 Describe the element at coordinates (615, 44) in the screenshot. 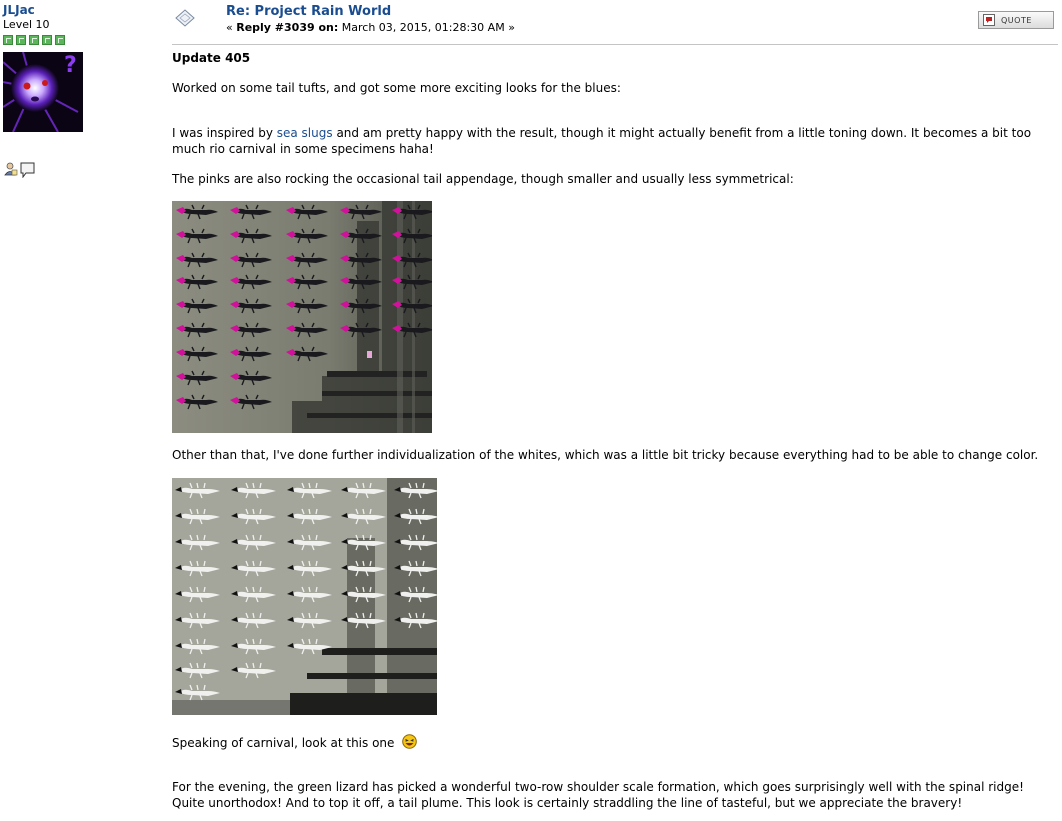

I see `header-divider` at that location.